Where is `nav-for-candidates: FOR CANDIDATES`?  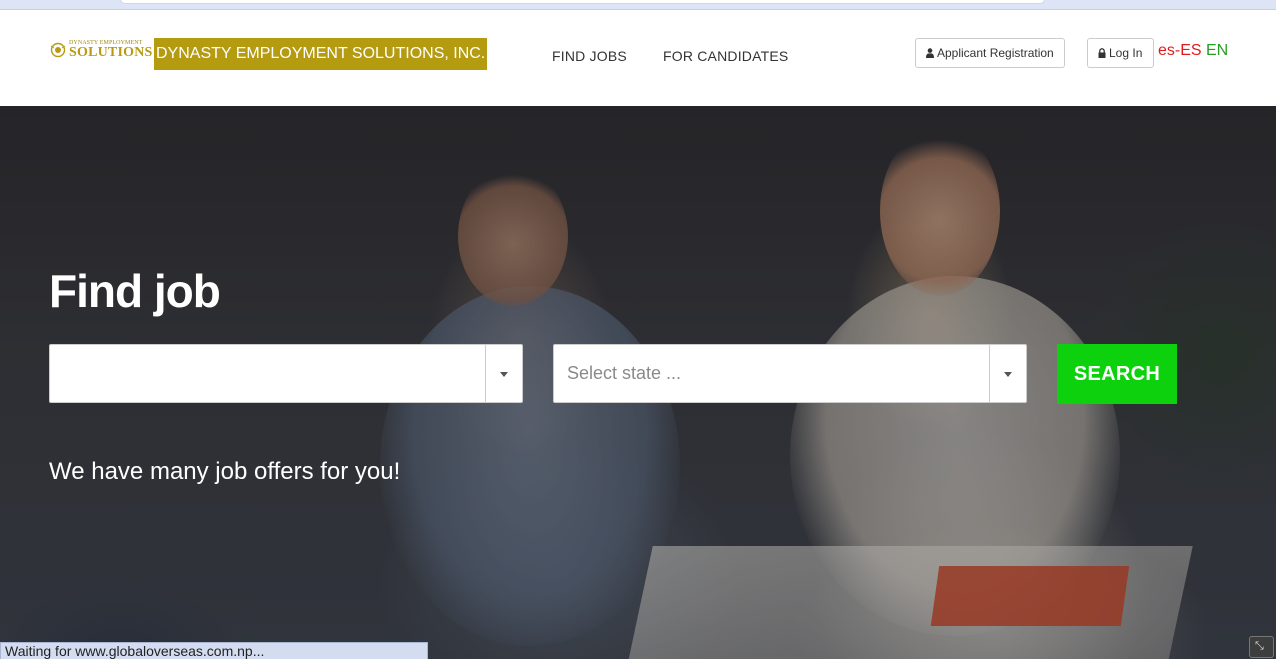
nav-for-candidates: FOR CANDIDATES is located at coordinates (725, 56).